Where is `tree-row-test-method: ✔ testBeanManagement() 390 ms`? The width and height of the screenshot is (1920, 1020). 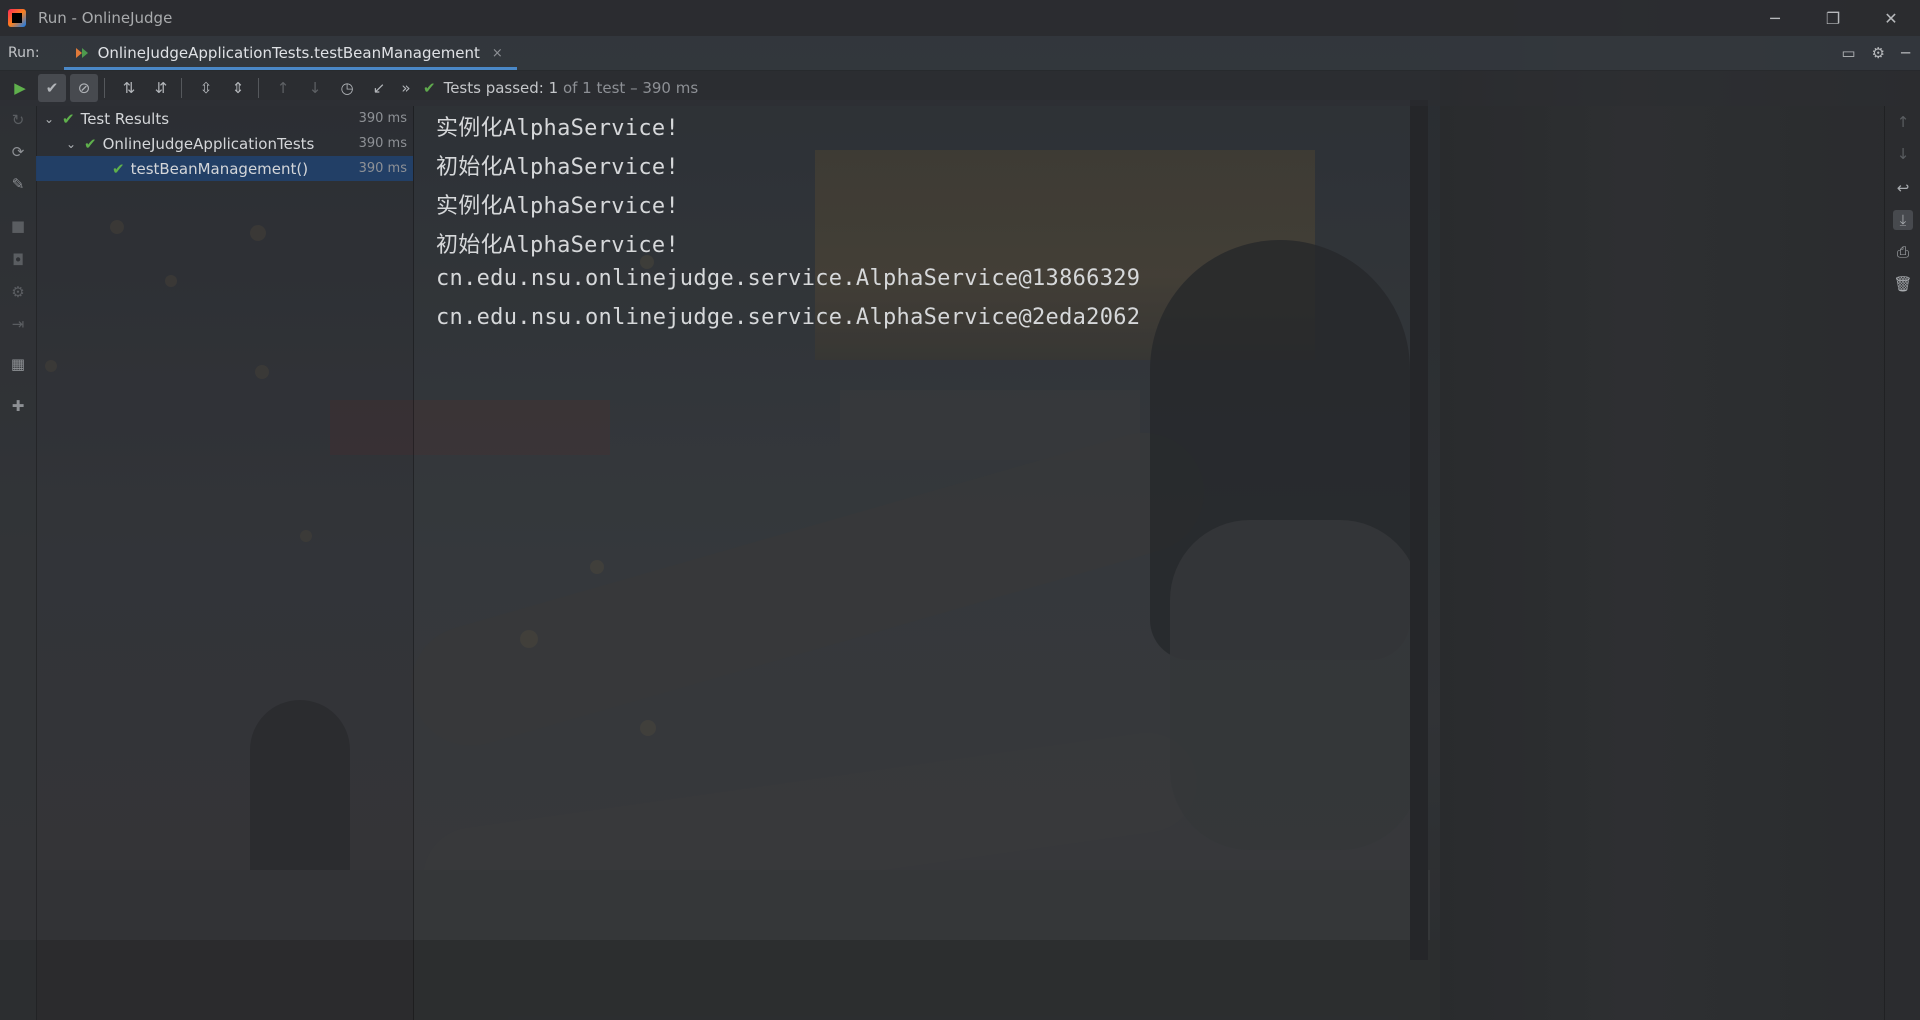 tree-row-test-method: ✔ testBeanManagement() 390 ms is located at coordinates (224, 168).